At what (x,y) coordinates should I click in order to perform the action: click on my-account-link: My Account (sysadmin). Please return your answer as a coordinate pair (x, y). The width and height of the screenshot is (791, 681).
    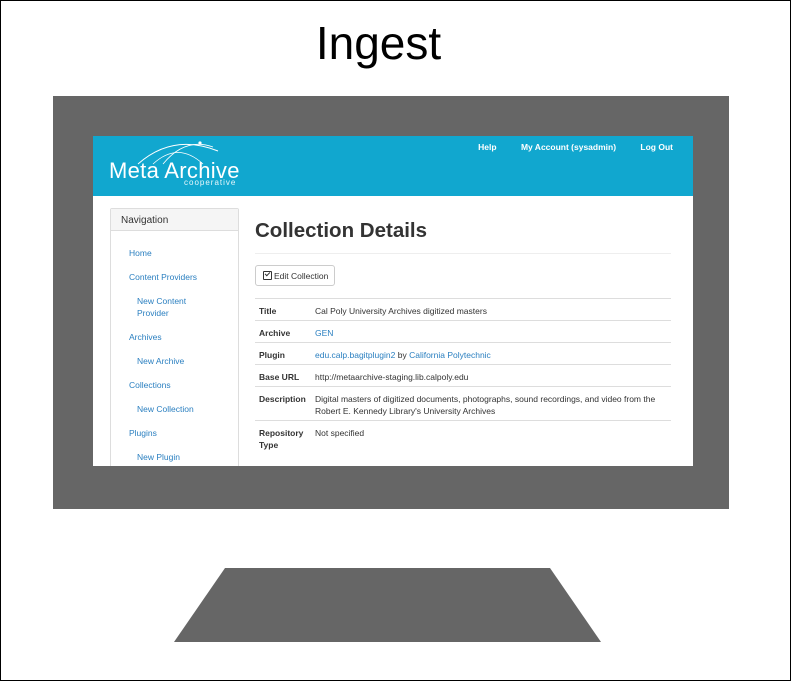
    Looking at the image, I should click on (568, 147).